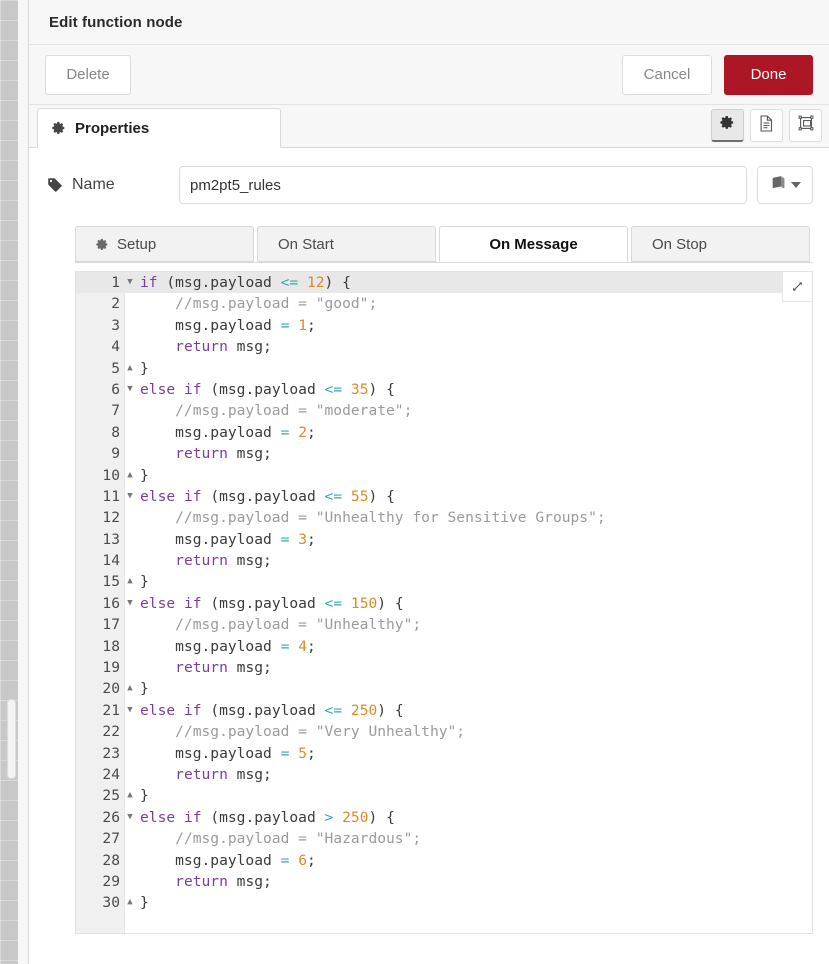 This screenshot has width=829, height=964. What do you see at coordinates (276, 411) in the screenshot?
I see `code-line-text: //msg.payload = "moderate";` at bounding box center [276, 411].